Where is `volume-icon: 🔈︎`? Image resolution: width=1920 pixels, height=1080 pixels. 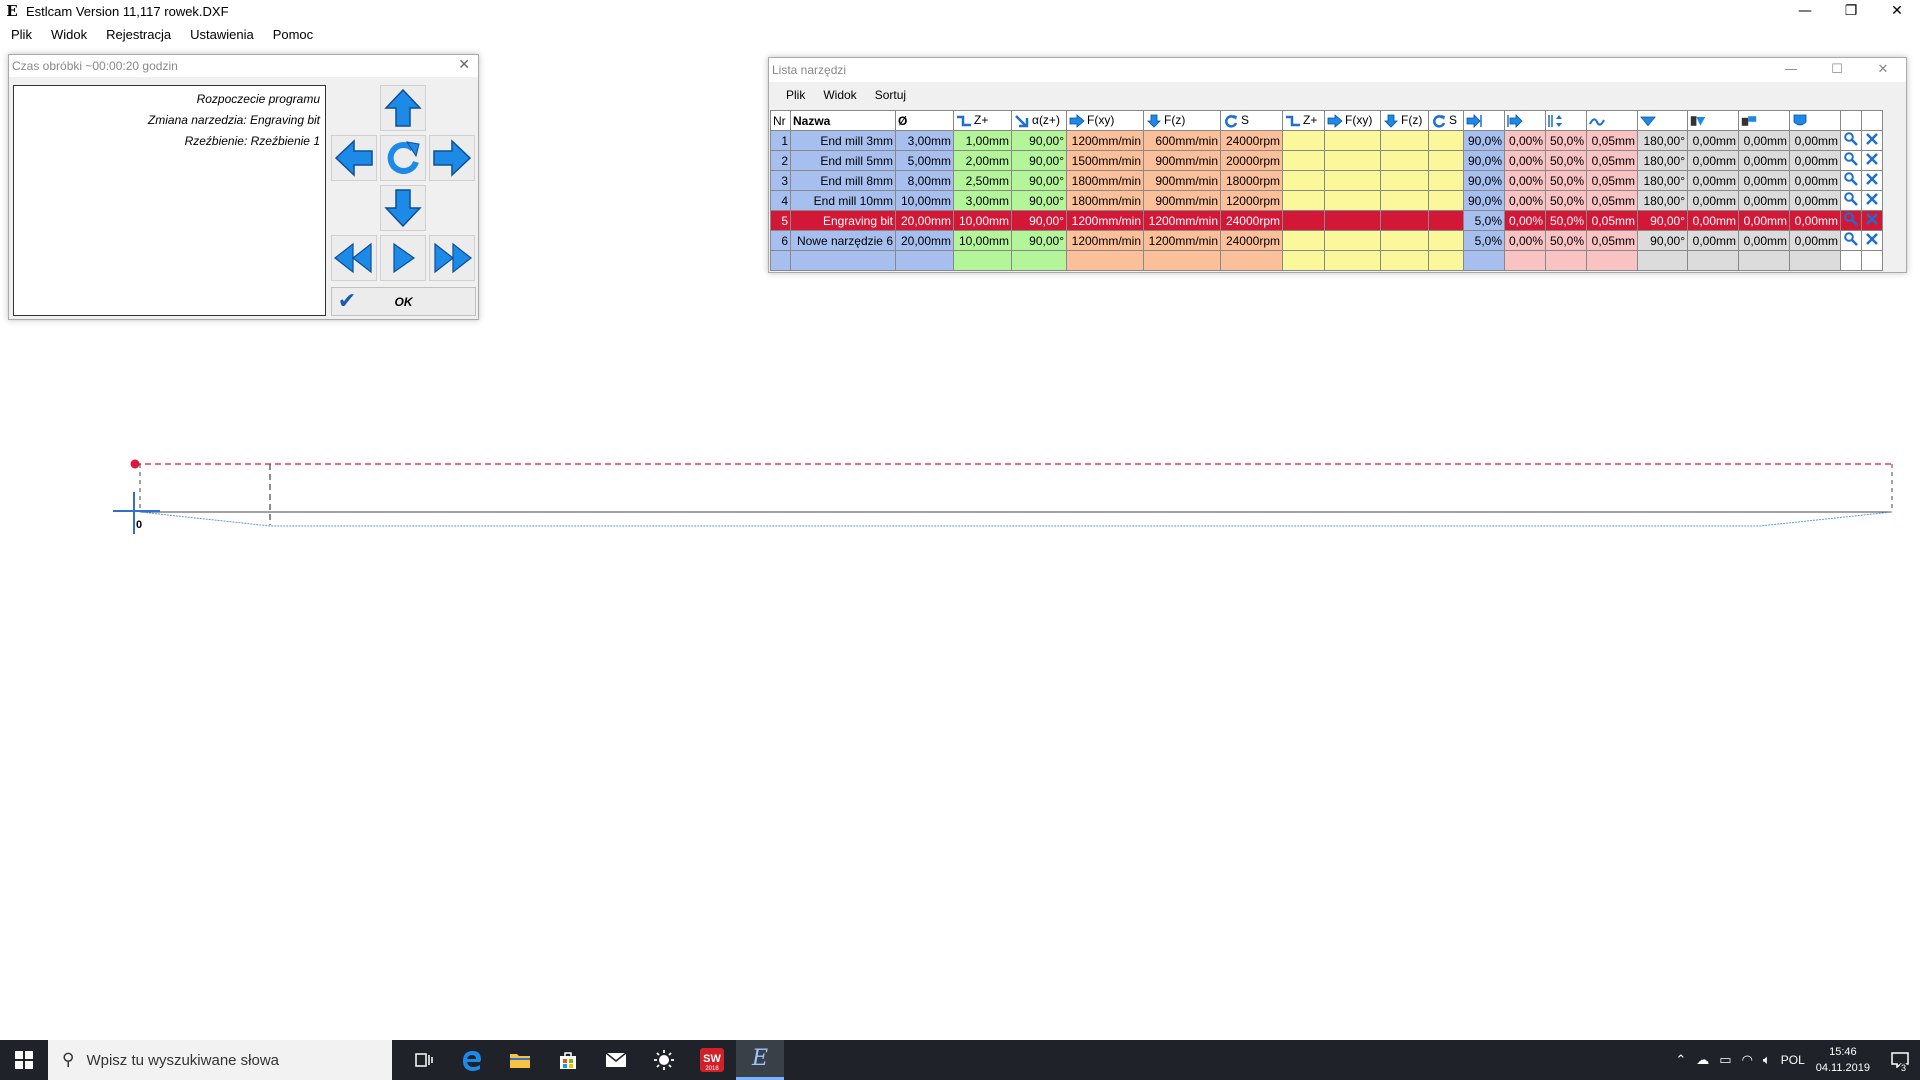 volume-icon: 🔈︎ is located at coordinates (1767, 1060).